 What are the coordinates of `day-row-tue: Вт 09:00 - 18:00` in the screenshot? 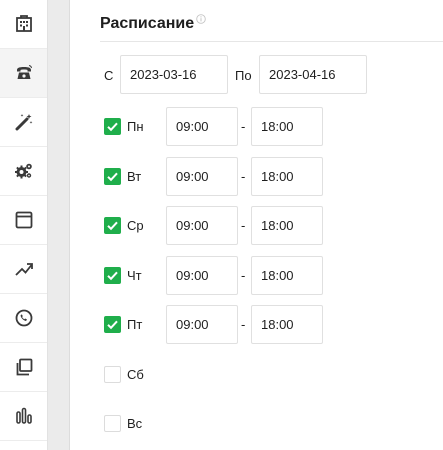 It's located at (254, 177).